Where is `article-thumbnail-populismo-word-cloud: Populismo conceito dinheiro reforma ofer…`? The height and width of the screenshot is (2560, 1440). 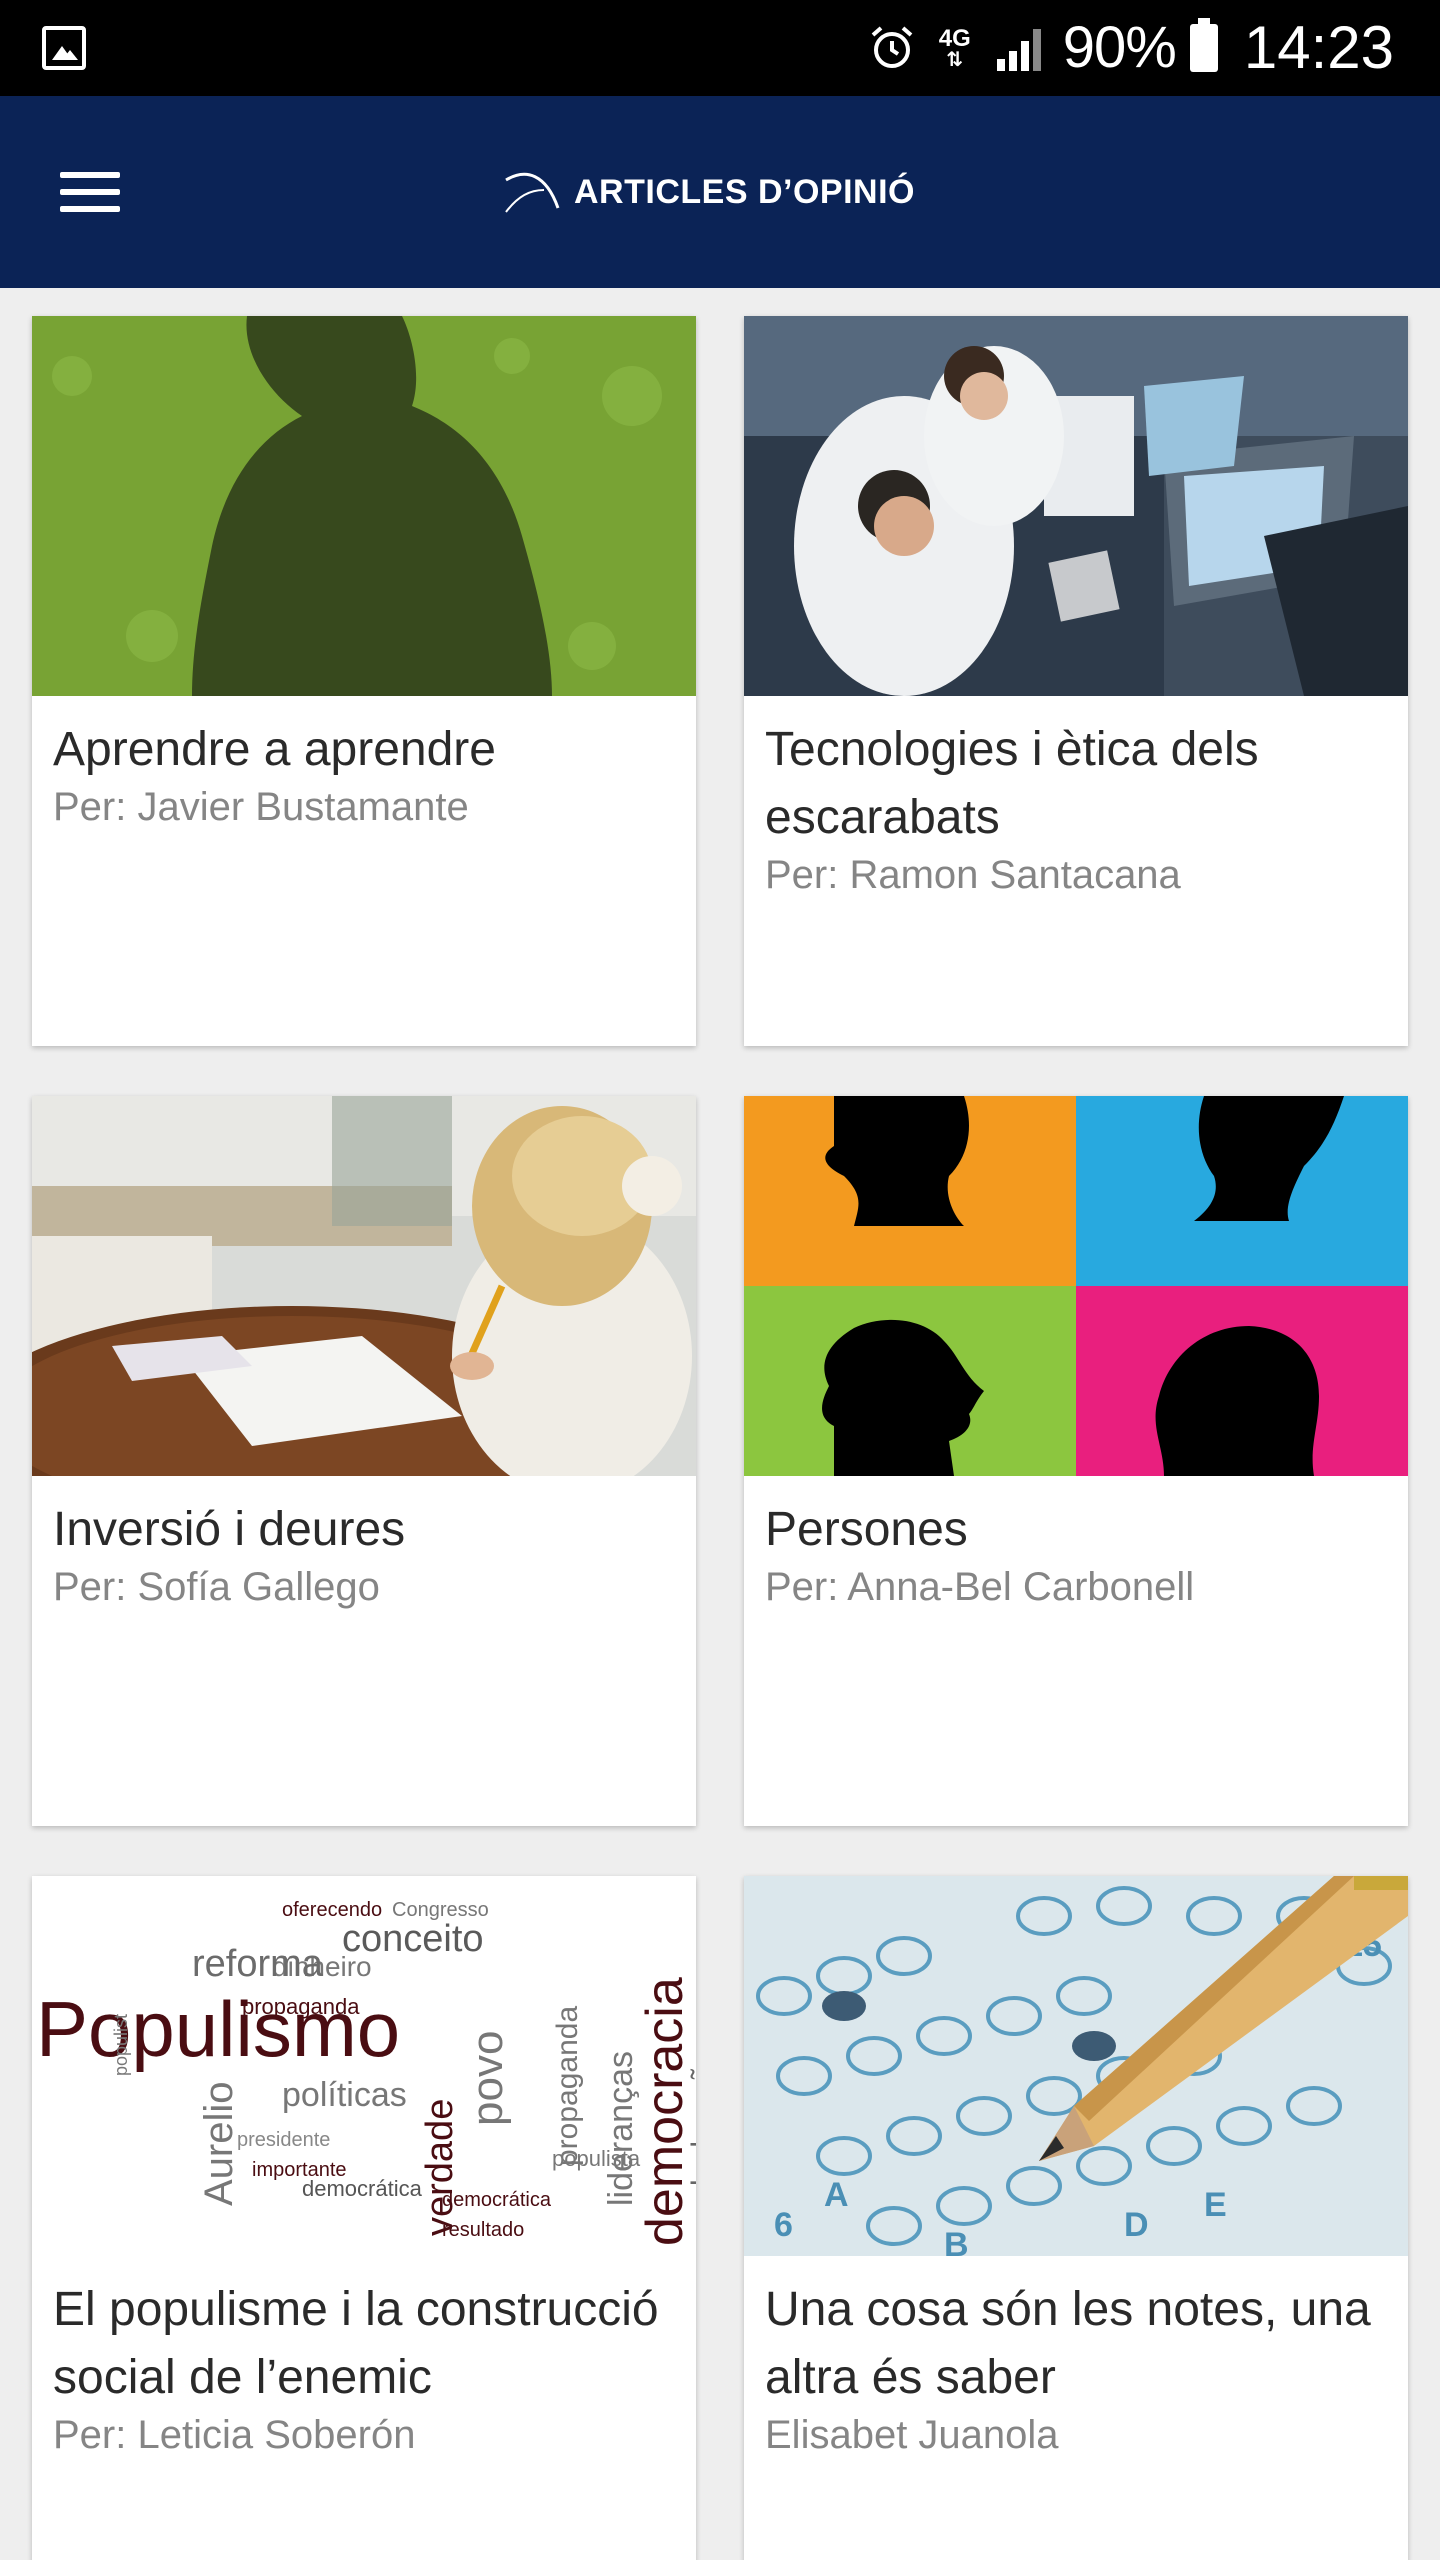
article-thumbnail-populismo-word-cloud: Populismo conceito dinheiro reforma ofer… is located at coordinates (364, 2066).